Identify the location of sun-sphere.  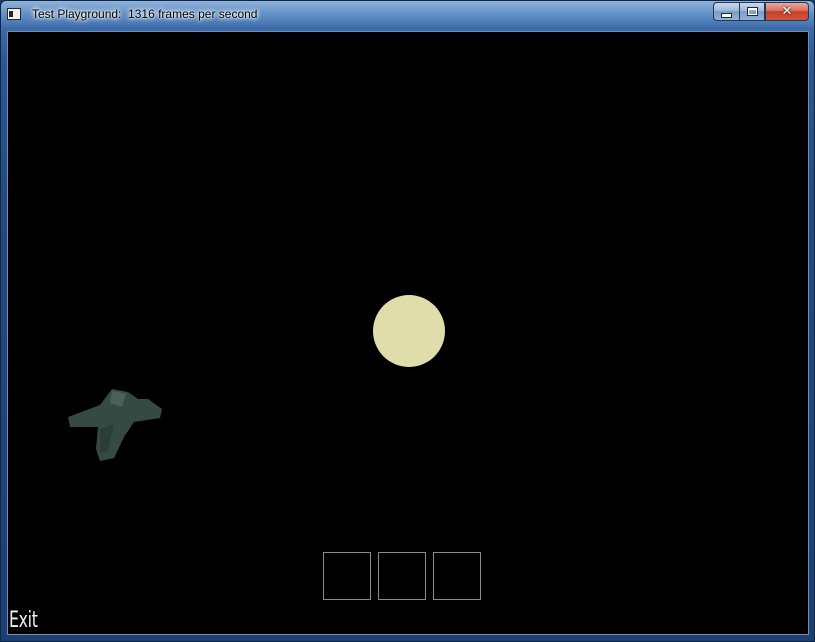
(409, 331).